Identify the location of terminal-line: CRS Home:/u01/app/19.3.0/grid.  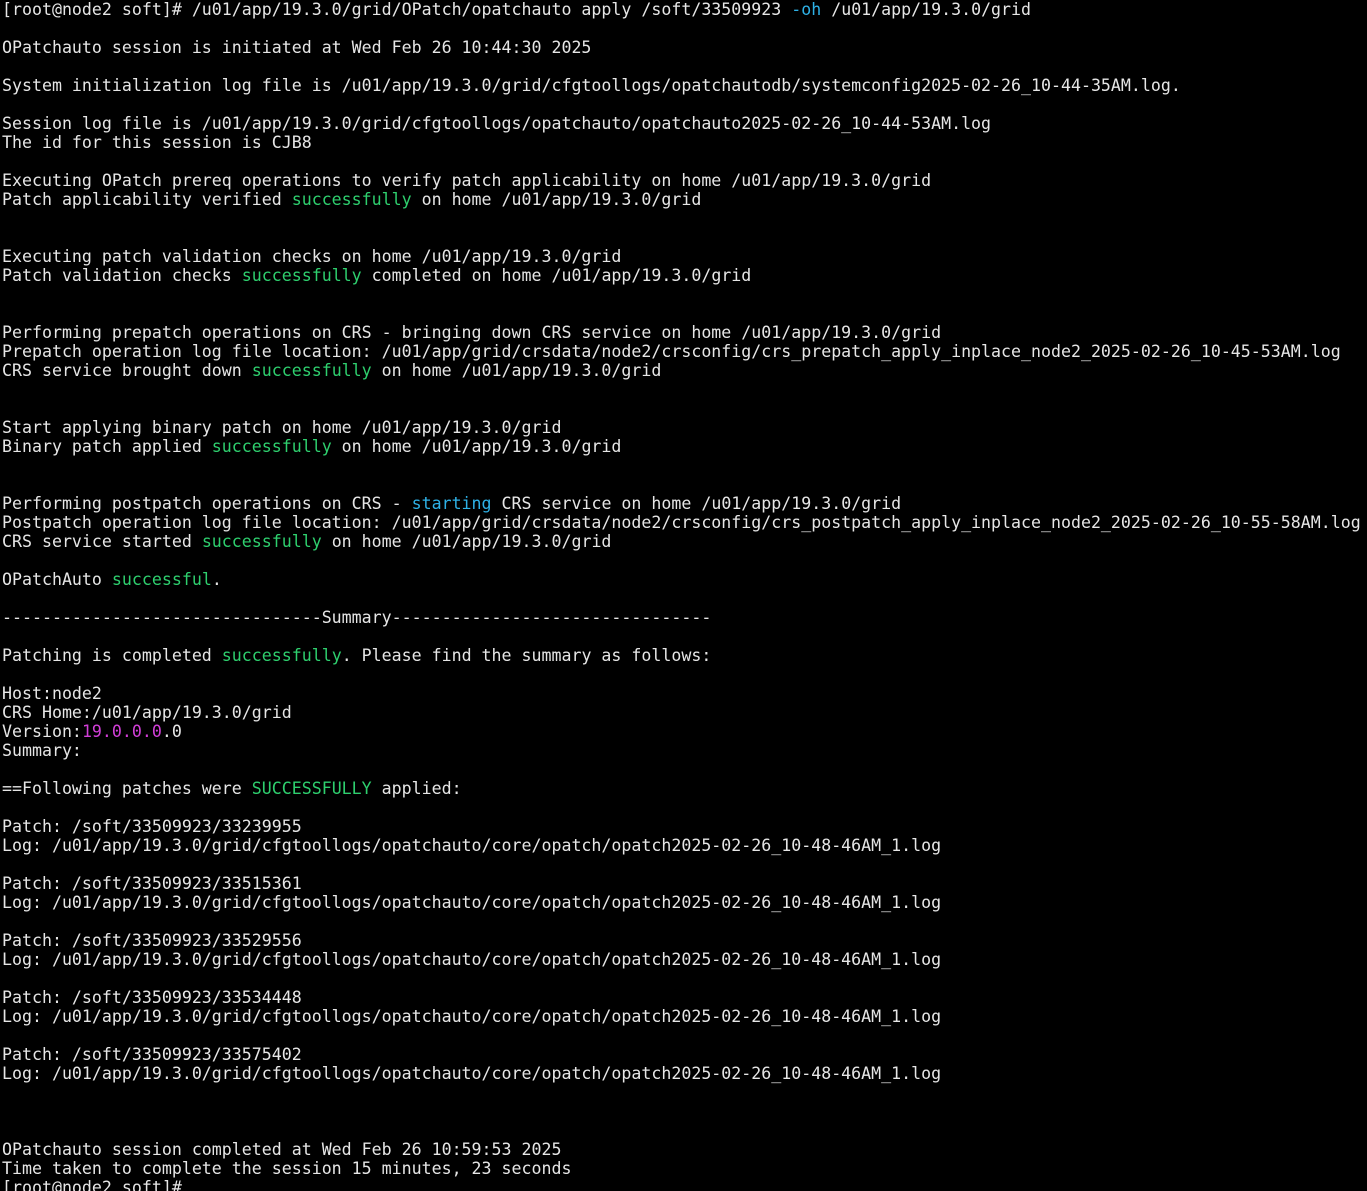
(684, 712).